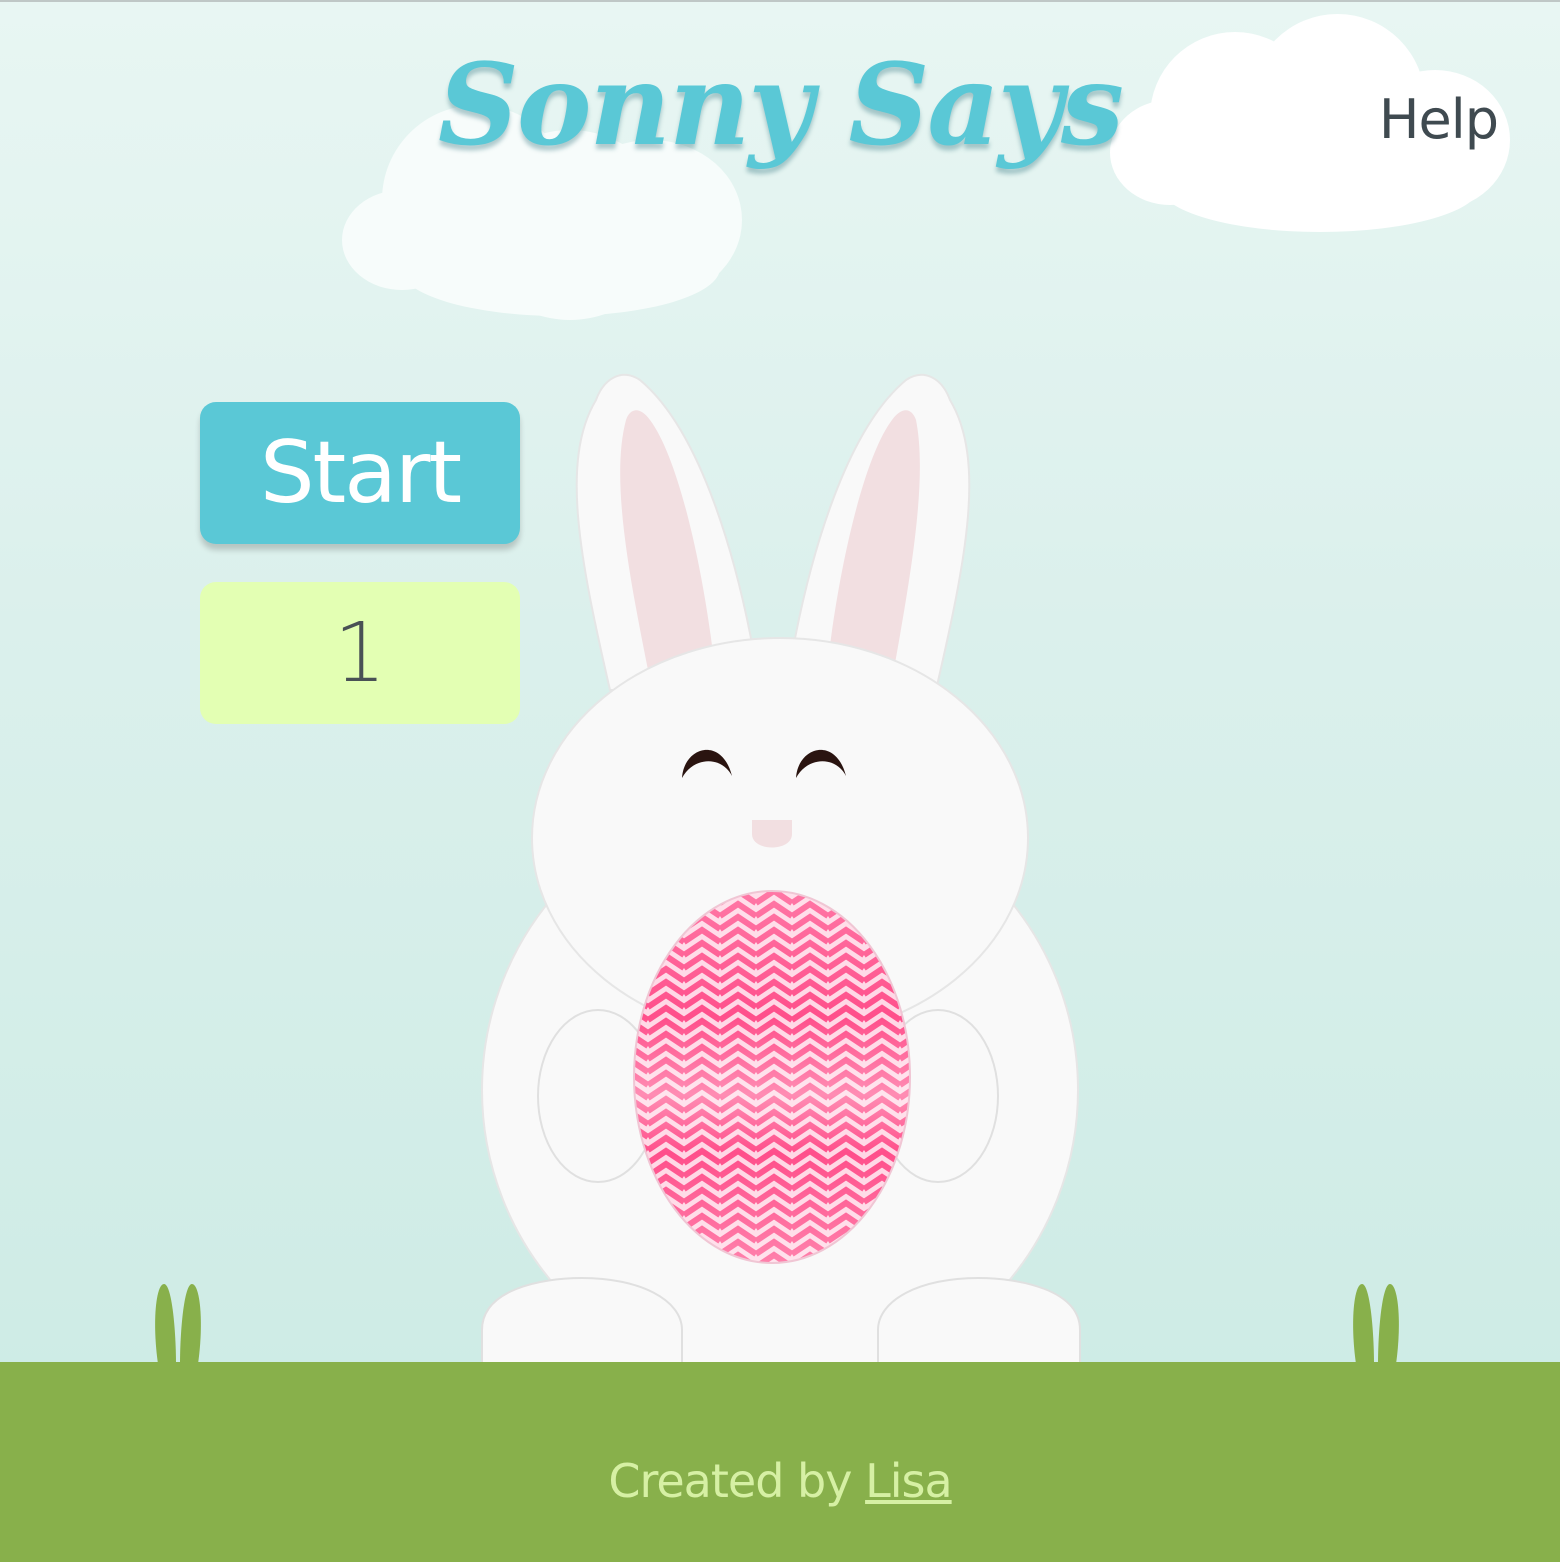 The width and height of the screenshot is (1560, 1562). Describe the element at coordinates (772, 834) in the screenshot. I see `bunny-nose` at that location.